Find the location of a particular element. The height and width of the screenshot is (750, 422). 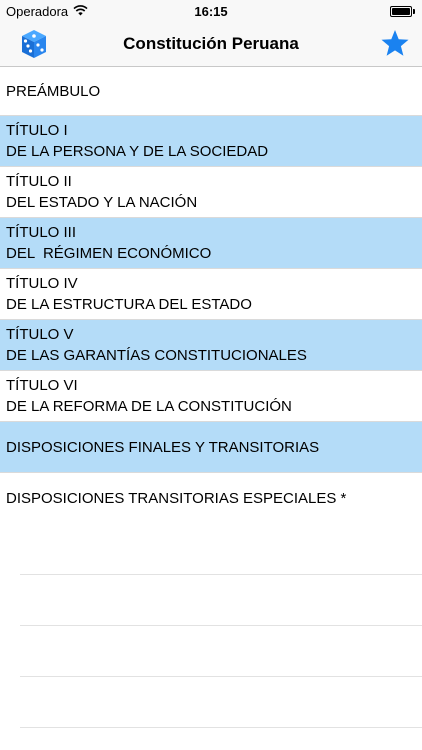

list-item-preambulo: PREÁMBULO is located at coordinates (211, 91).